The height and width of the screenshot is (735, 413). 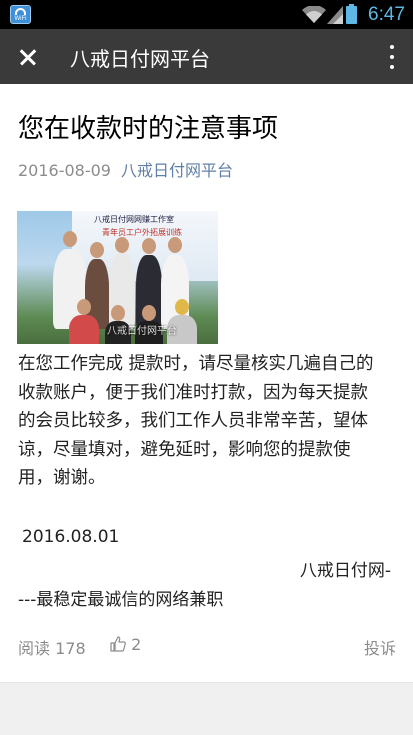 I want to click on wifi-signal-icon, so click(x=314, y=14).